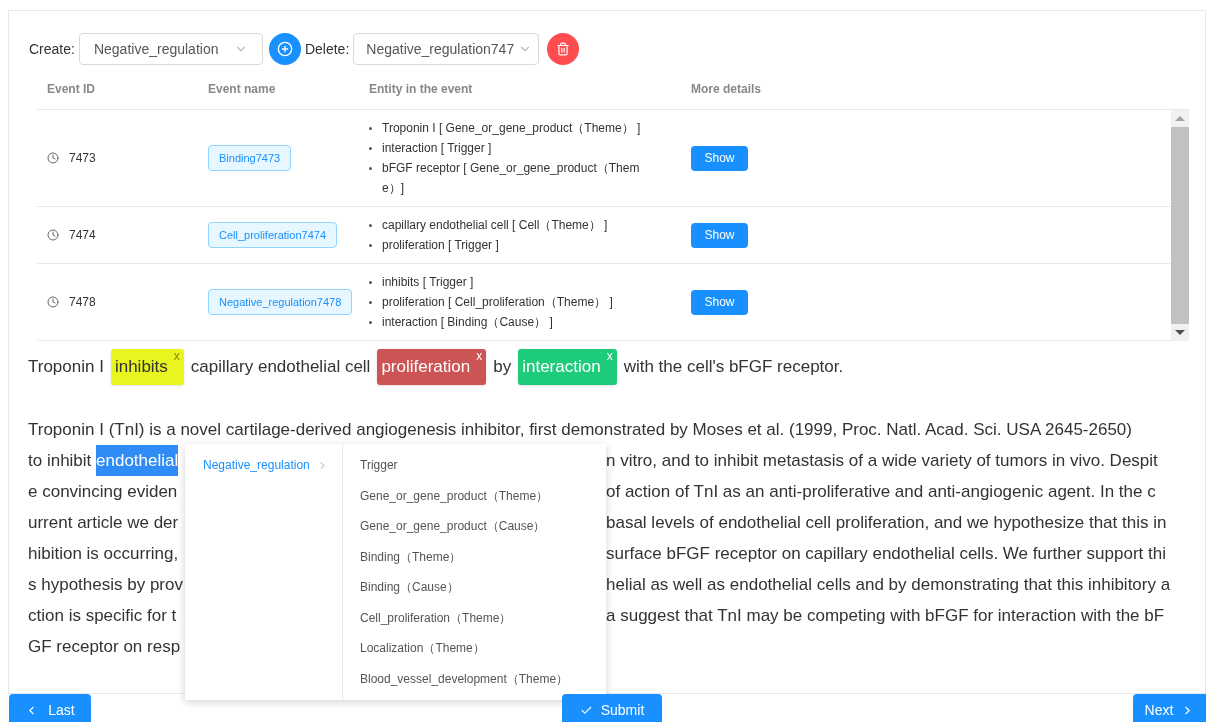  I want to click on column-header: Event name, so click(242, 89).